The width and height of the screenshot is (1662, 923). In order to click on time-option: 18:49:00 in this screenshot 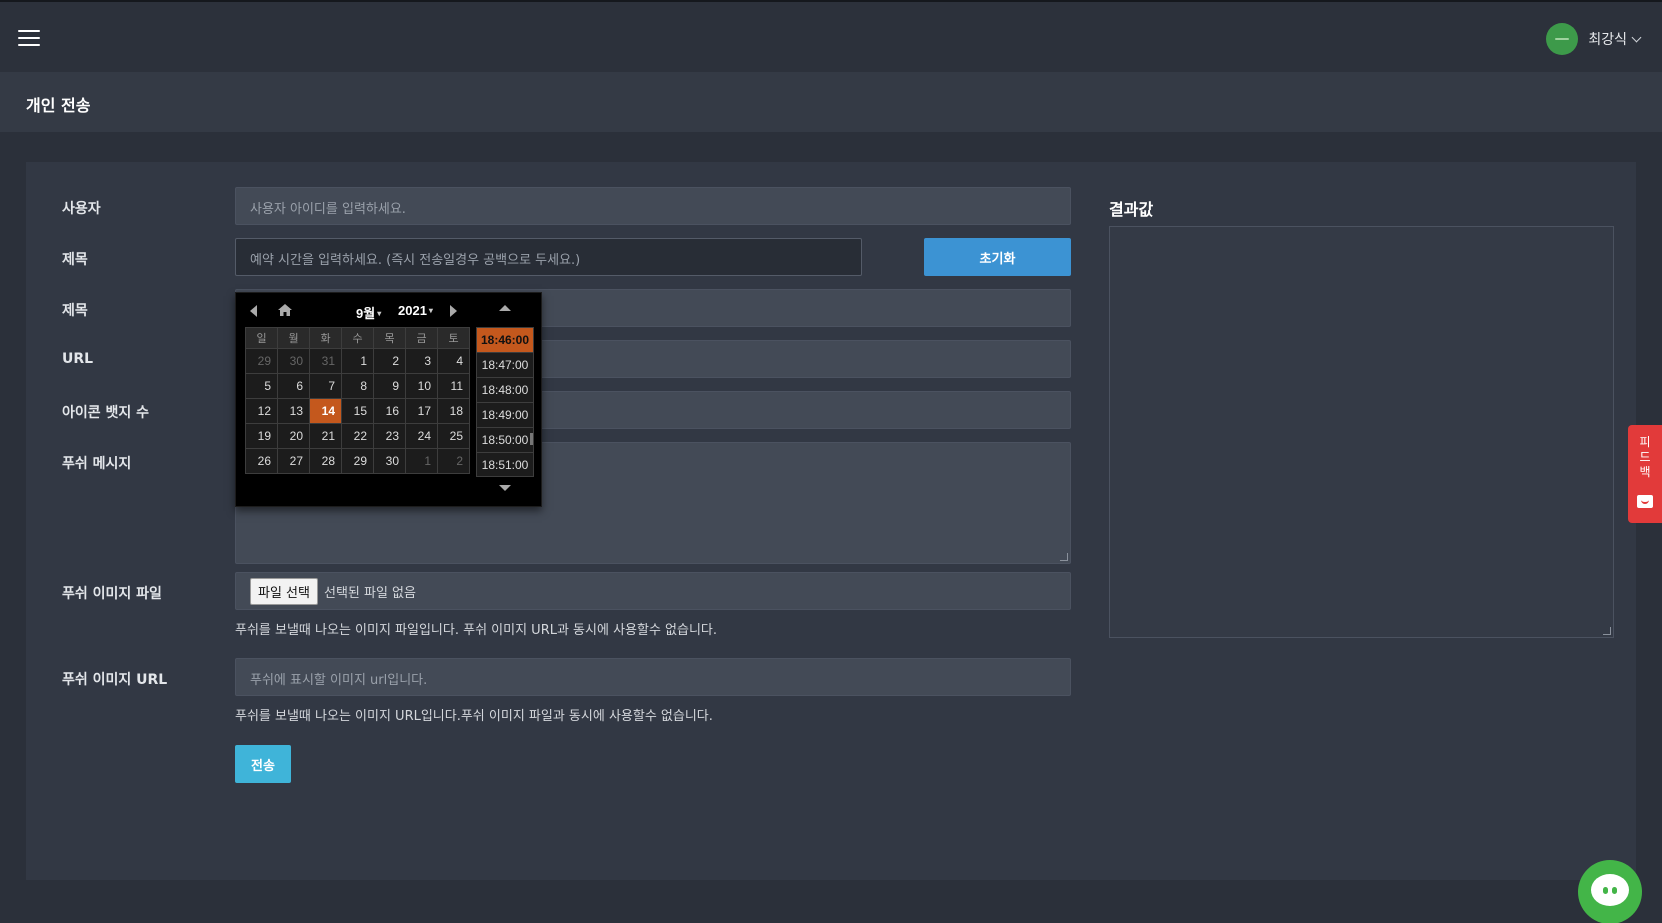, I will do `click(505, 415)`.